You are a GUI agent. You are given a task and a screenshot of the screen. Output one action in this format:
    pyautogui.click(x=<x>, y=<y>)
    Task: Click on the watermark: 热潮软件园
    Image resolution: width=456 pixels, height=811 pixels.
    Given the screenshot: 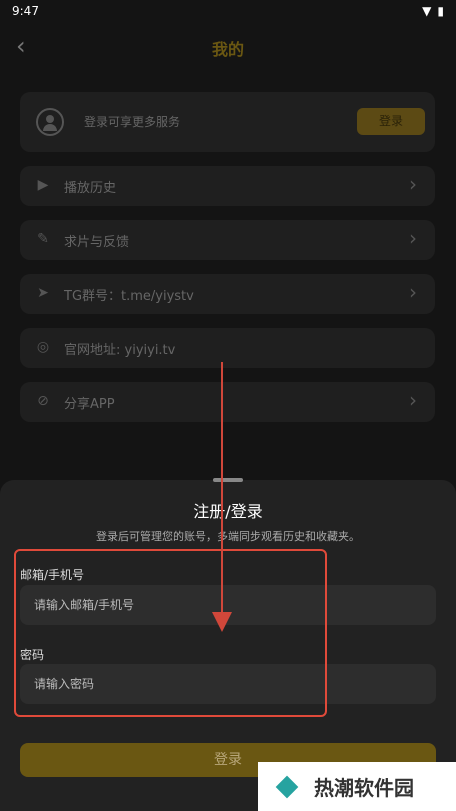 What is the action you would take?
    pyautogui.click(x=357, y=786)
    